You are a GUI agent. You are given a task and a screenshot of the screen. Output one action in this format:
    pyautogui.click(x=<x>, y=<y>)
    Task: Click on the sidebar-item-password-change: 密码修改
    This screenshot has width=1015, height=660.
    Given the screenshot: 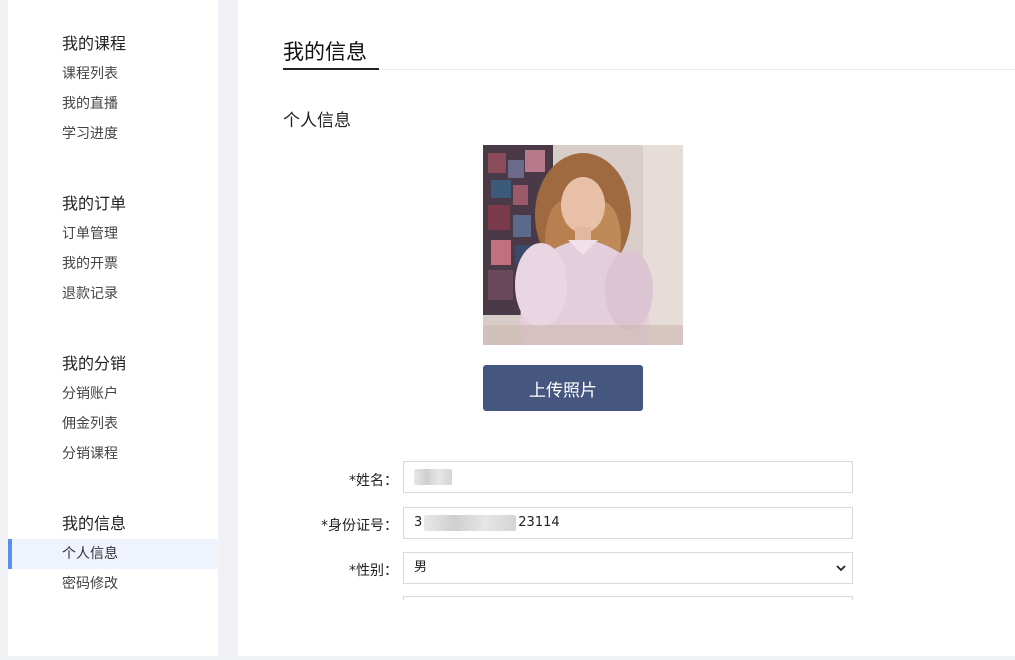 What is the action you would take?
    pyautogui.click(x=113, y=584)
    